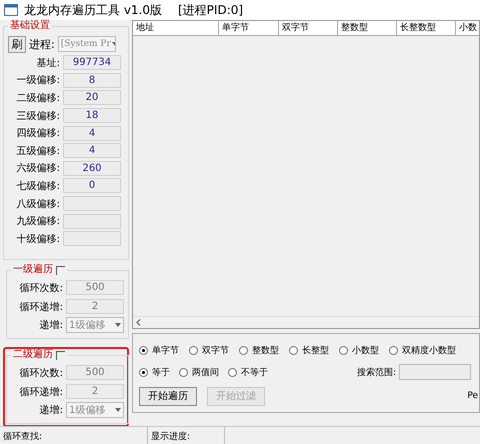 This screenshot has height=444, width=480. I want to click on search-range-label: 搜索范围:, so click(376, 372).